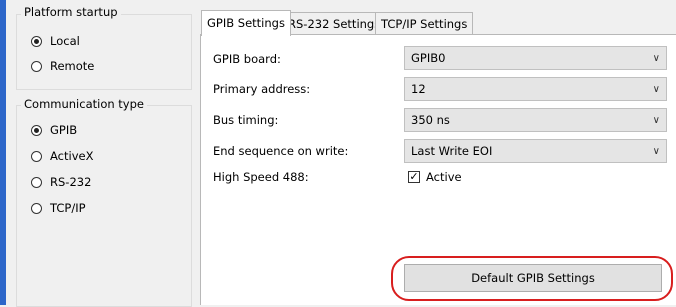 This screenshot has width=676, height=307. I want to click on primary-address-select: 12 ∨, so click(535, 89).